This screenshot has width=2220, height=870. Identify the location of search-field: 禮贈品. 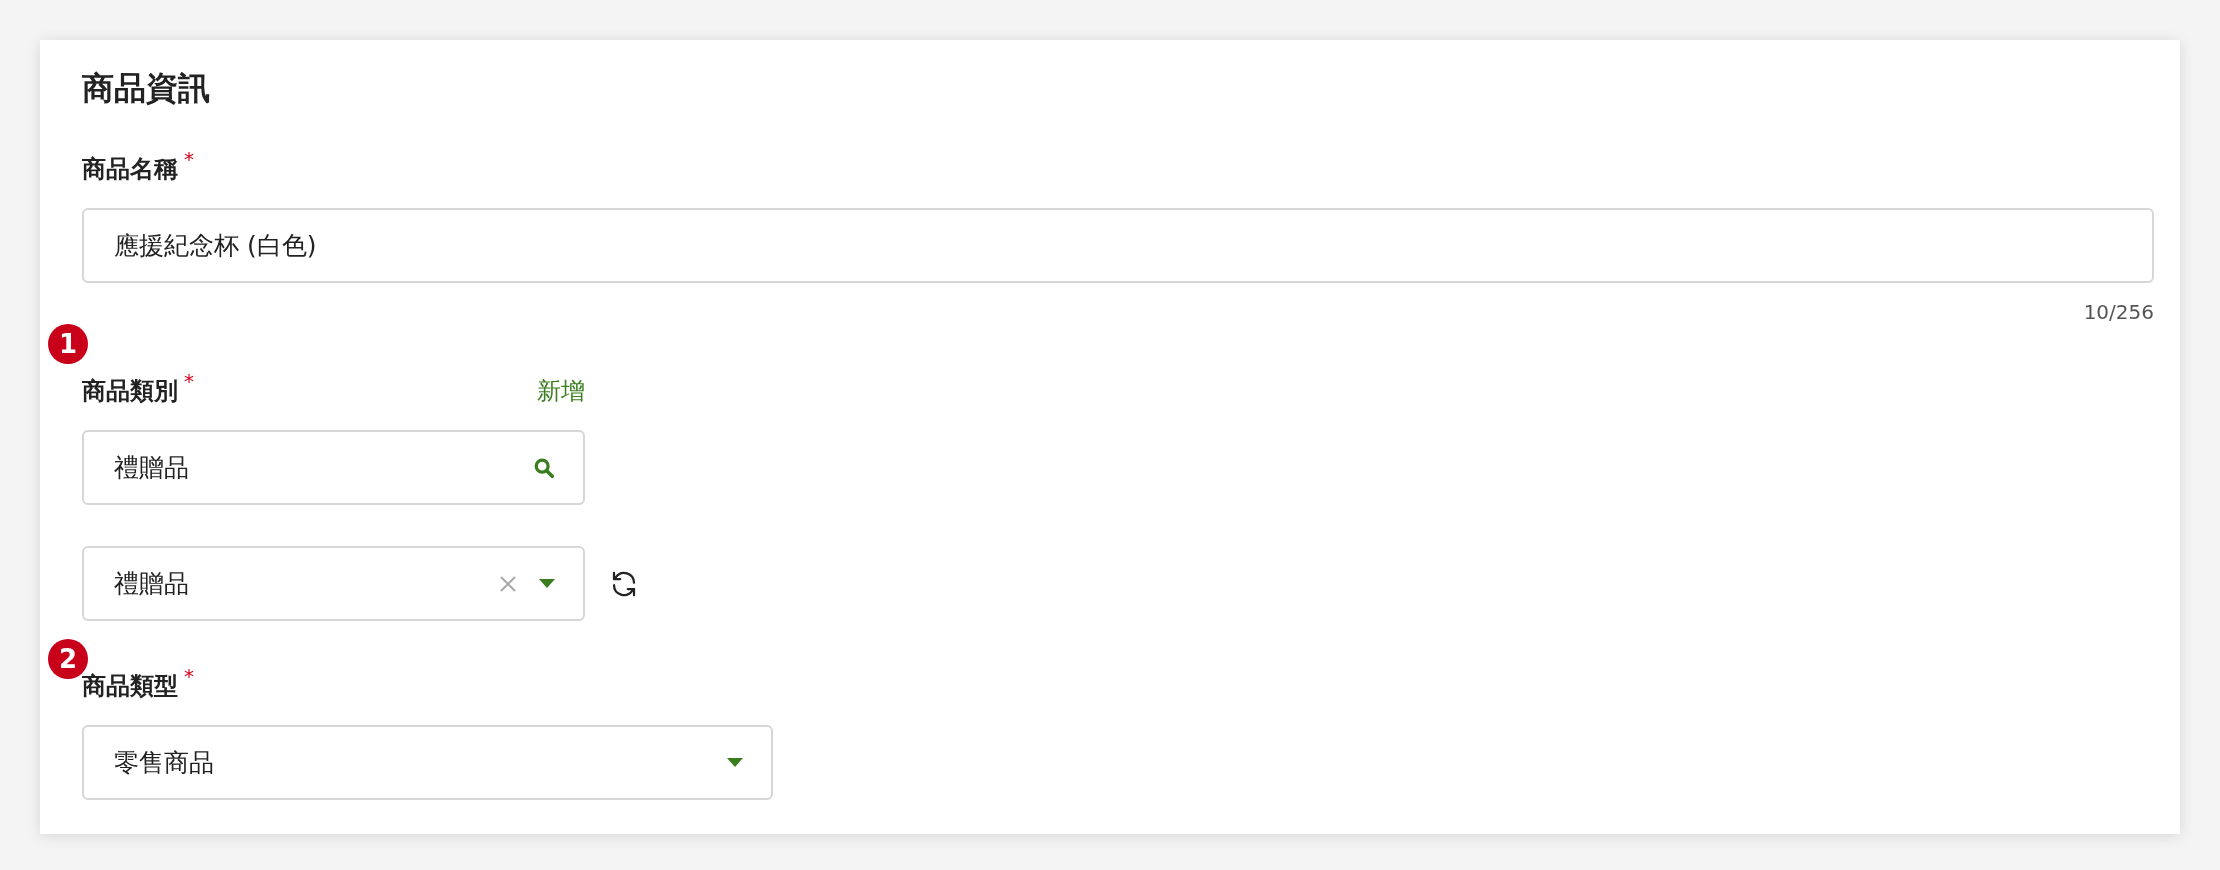
(333, 467).